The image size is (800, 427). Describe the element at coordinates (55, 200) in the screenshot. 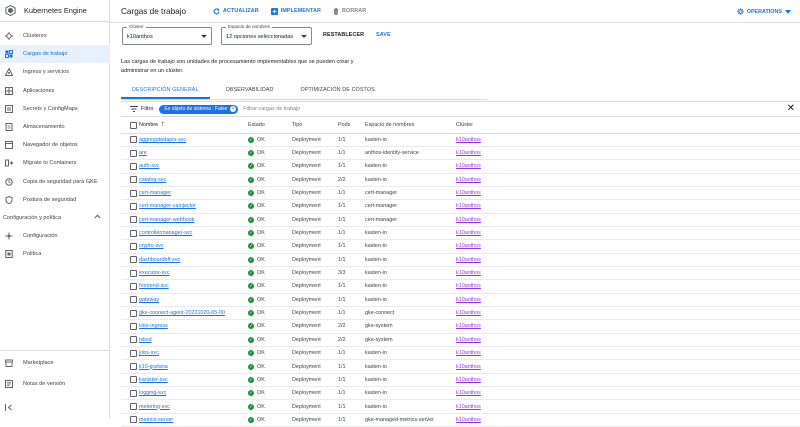

I see `sidebar-item-security-posture: Postura de seguridad` at that location.